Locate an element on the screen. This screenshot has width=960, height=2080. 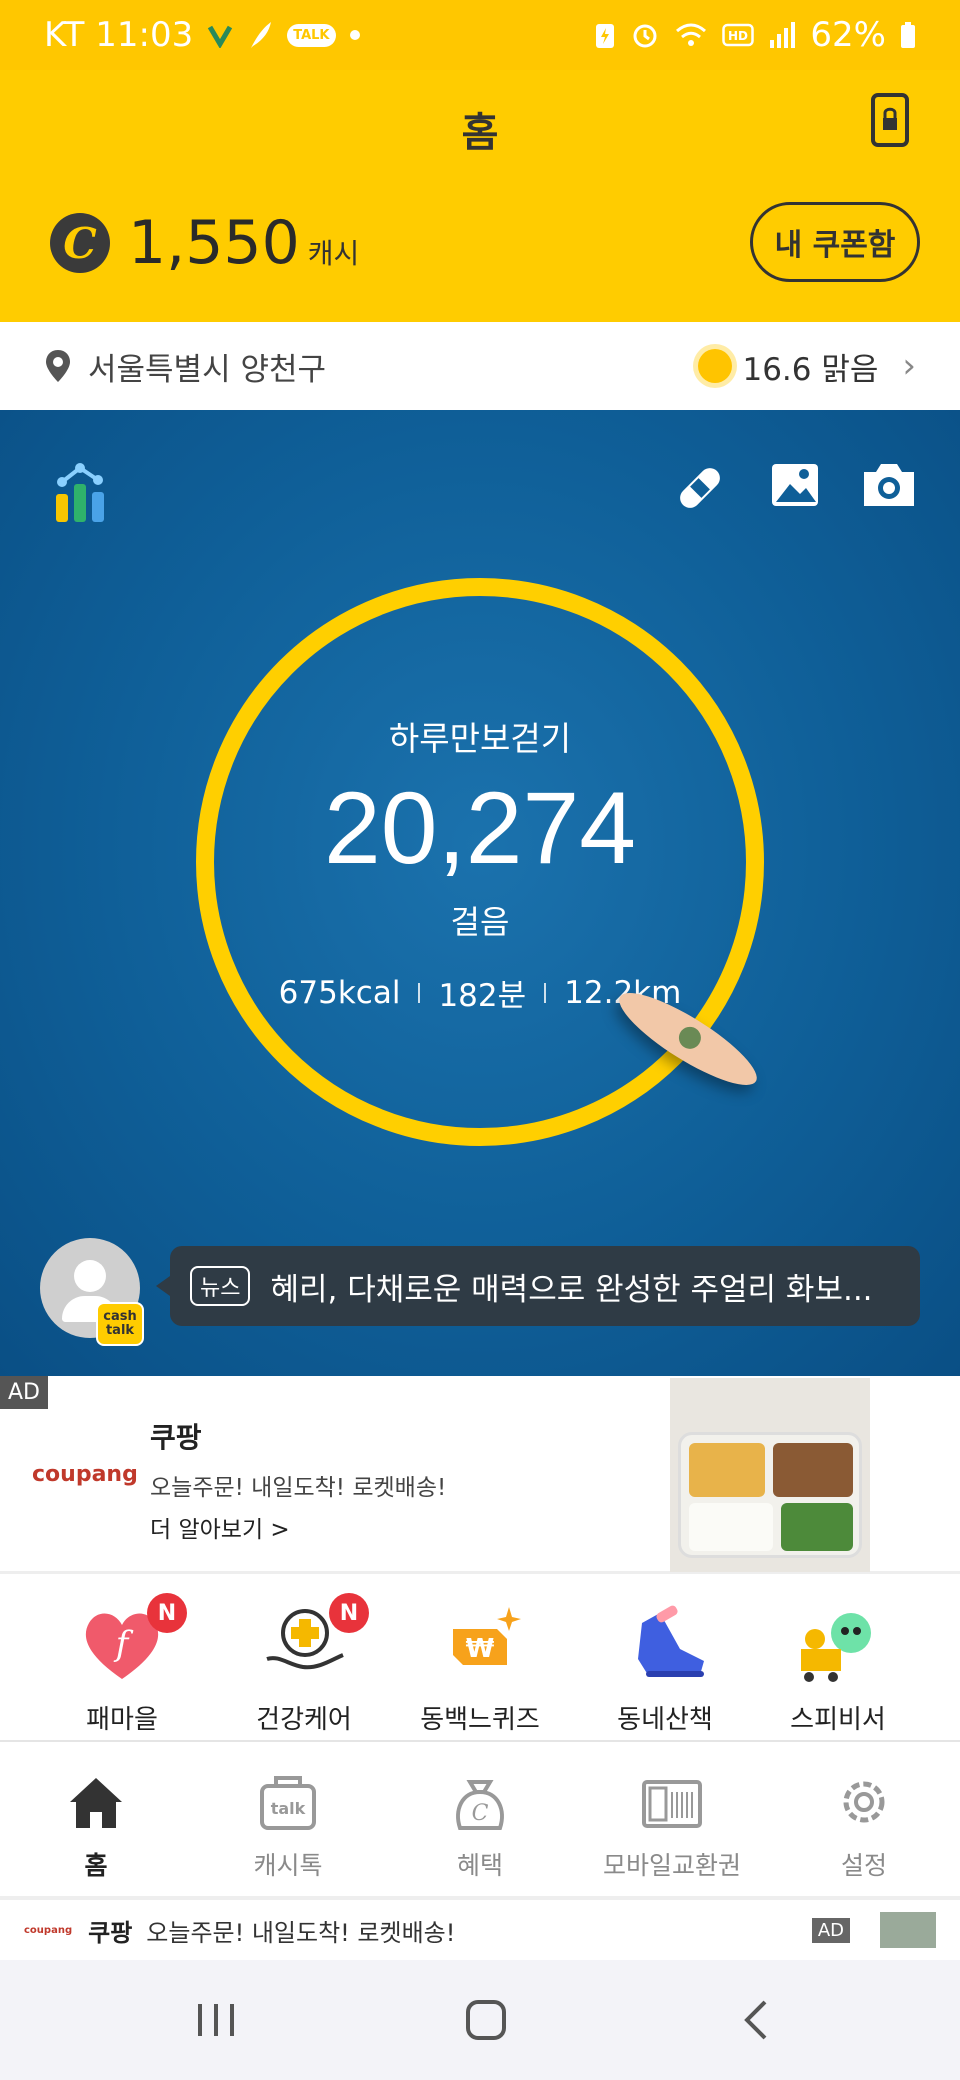
location-bar: 서울특별시 양천구 16.6 맑음 › is located at coordinates (480, 366).